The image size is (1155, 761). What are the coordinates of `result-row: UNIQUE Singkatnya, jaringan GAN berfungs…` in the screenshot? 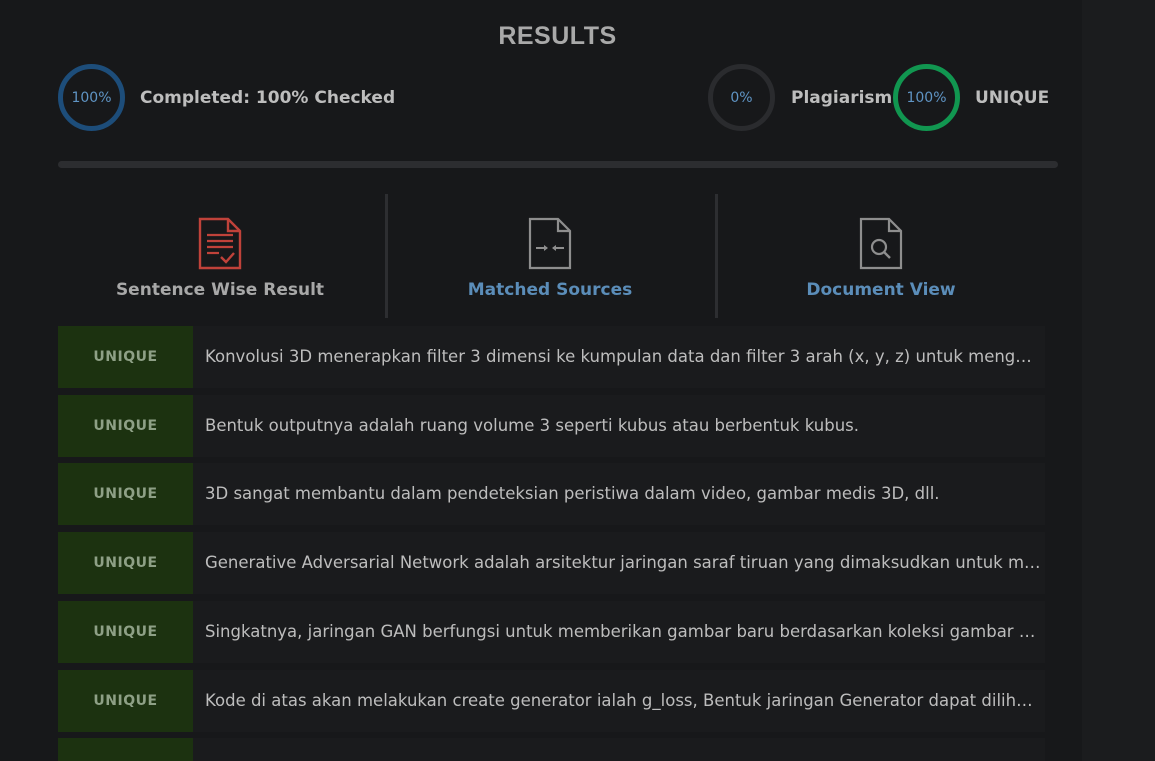 It's located at (551, 632).